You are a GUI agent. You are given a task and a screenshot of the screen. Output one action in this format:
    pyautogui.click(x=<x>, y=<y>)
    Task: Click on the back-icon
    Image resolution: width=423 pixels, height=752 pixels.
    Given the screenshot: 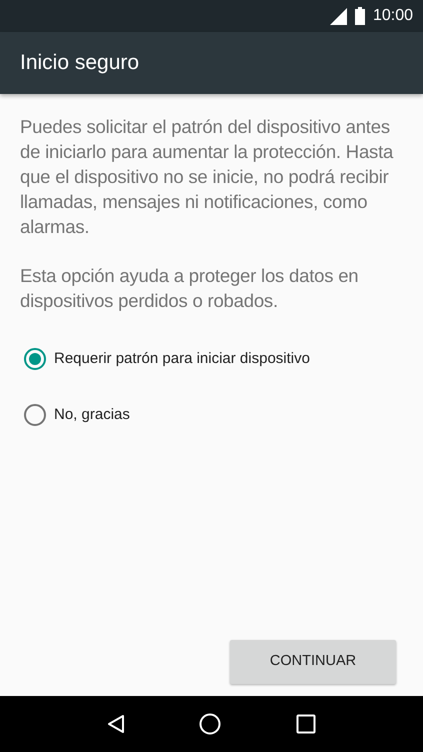 What is the action you would take?
    pyautogui.click(x=116, y=724)
    